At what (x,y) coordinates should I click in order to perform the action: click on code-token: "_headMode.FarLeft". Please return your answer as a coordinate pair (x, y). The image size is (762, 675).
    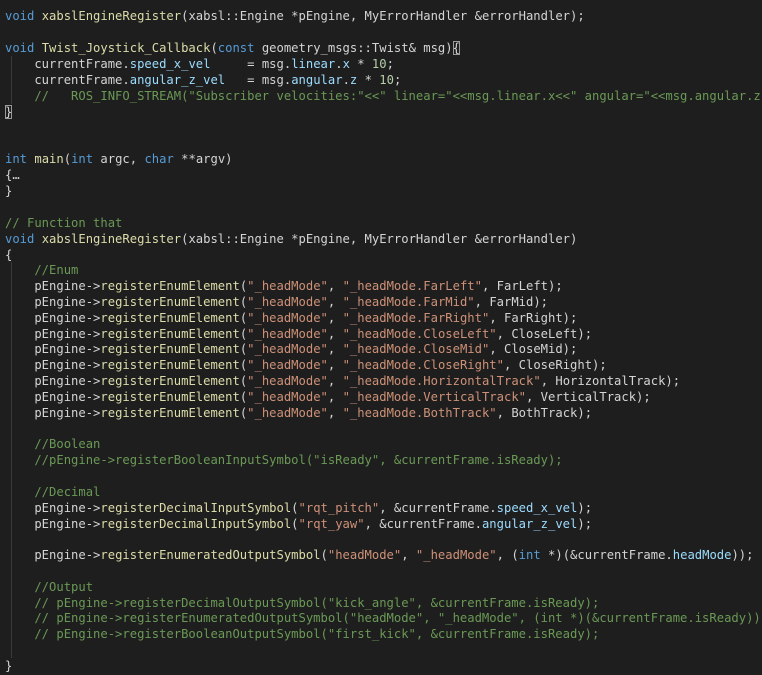
    Looking at the image, I should click on (412, 286).